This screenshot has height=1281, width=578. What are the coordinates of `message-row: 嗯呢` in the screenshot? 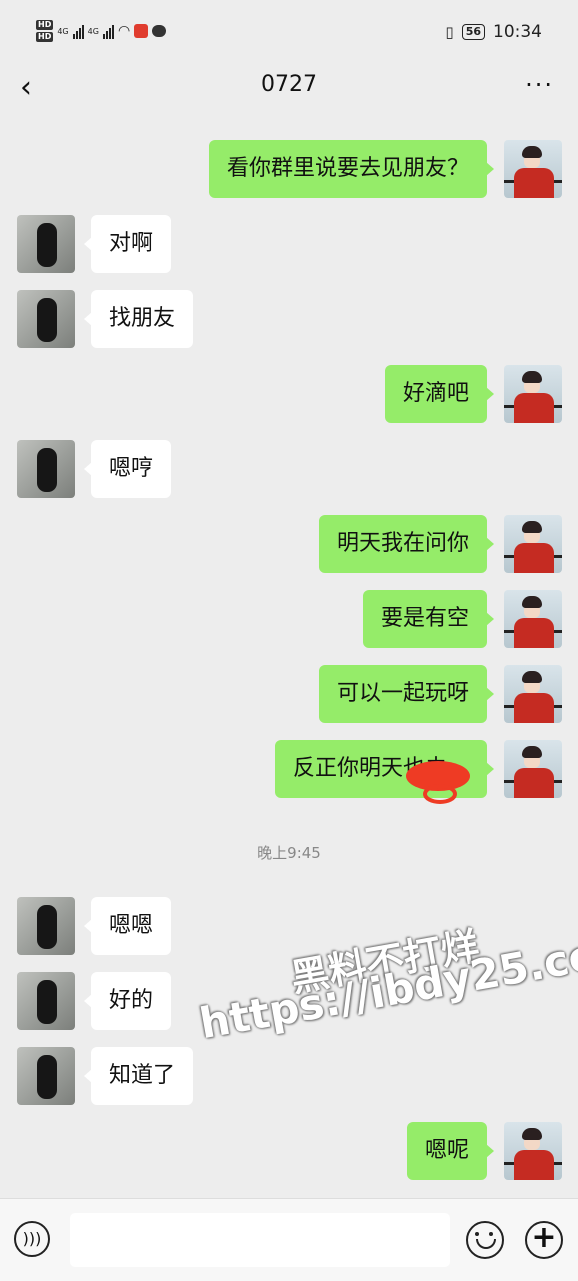 It's located at (289, 1151).